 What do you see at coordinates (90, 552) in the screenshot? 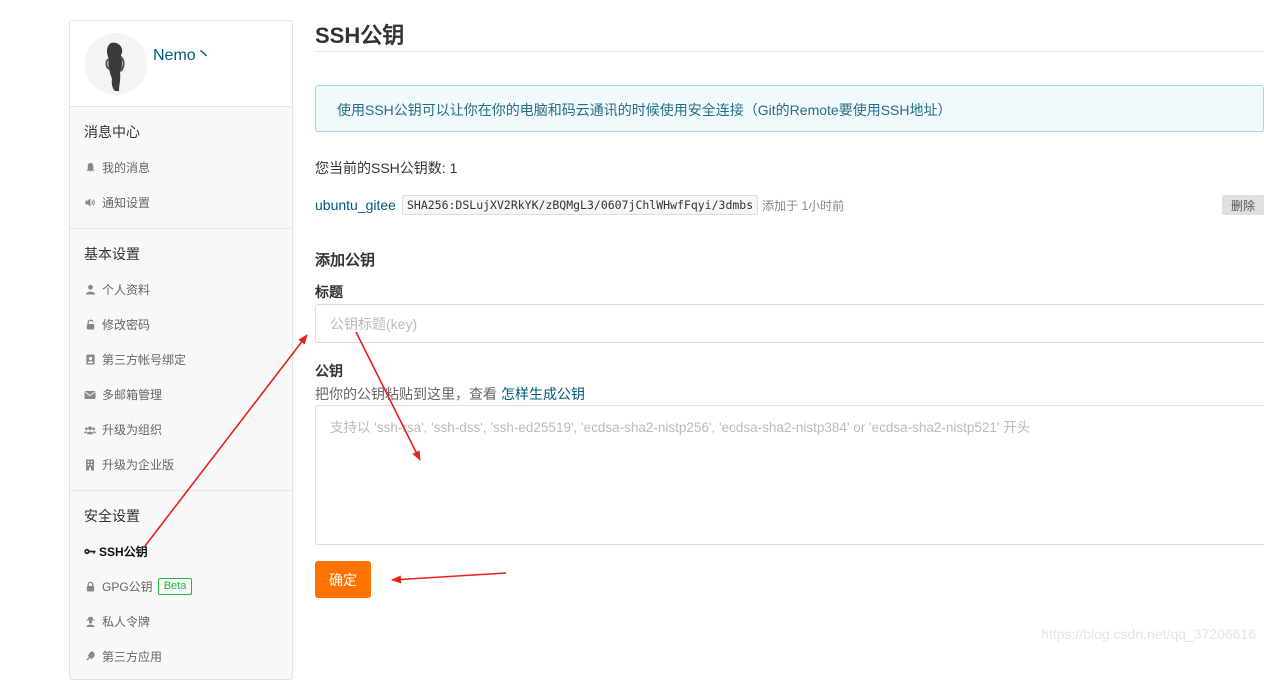
I see `key-icon` at bounding box center [90, 552].